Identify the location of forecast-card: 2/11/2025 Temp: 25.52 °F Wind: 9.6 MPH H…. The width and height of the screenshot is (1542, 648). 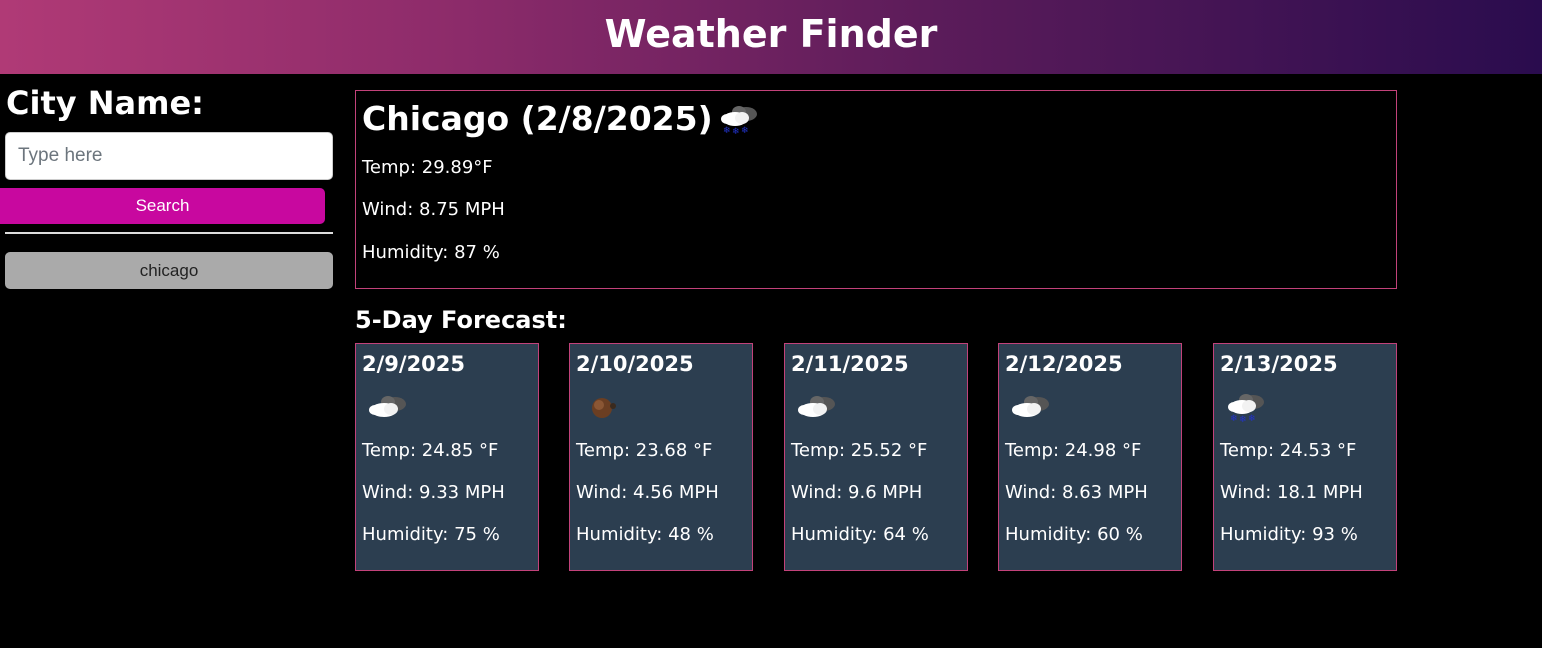
(876, 457).